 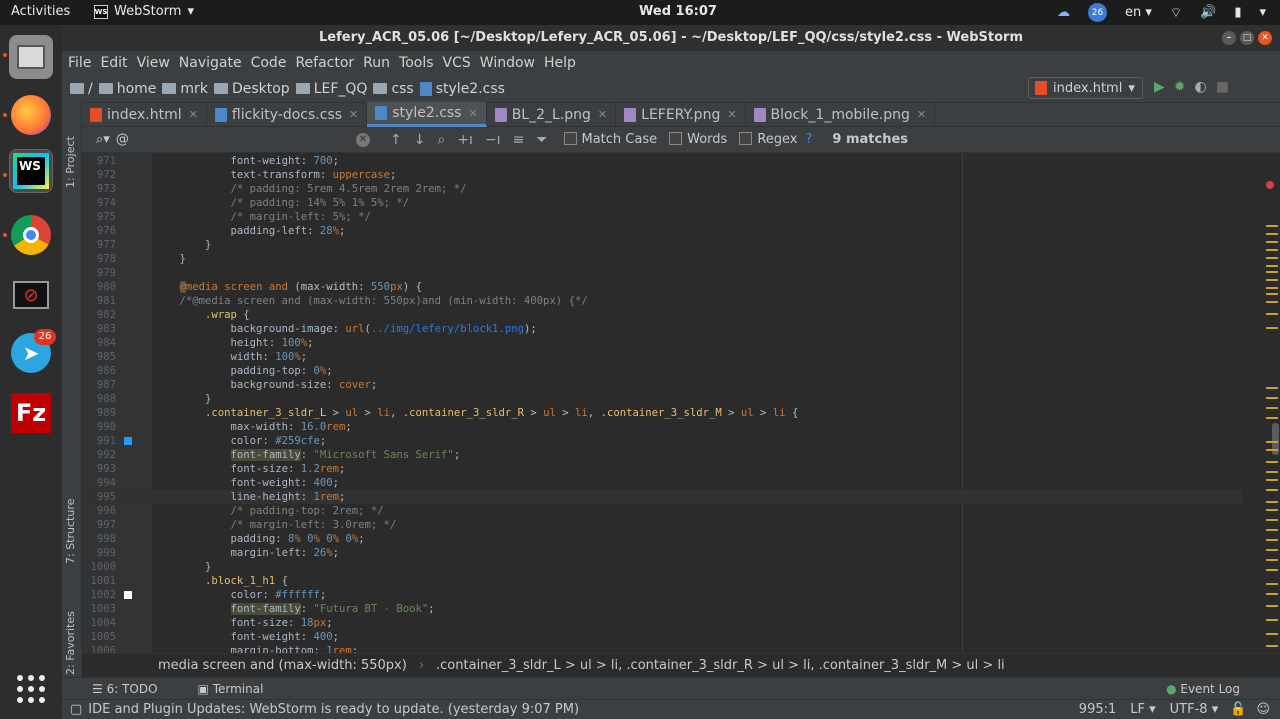 I want to click on notification-badge: 26, so click(x=1097, y=12).